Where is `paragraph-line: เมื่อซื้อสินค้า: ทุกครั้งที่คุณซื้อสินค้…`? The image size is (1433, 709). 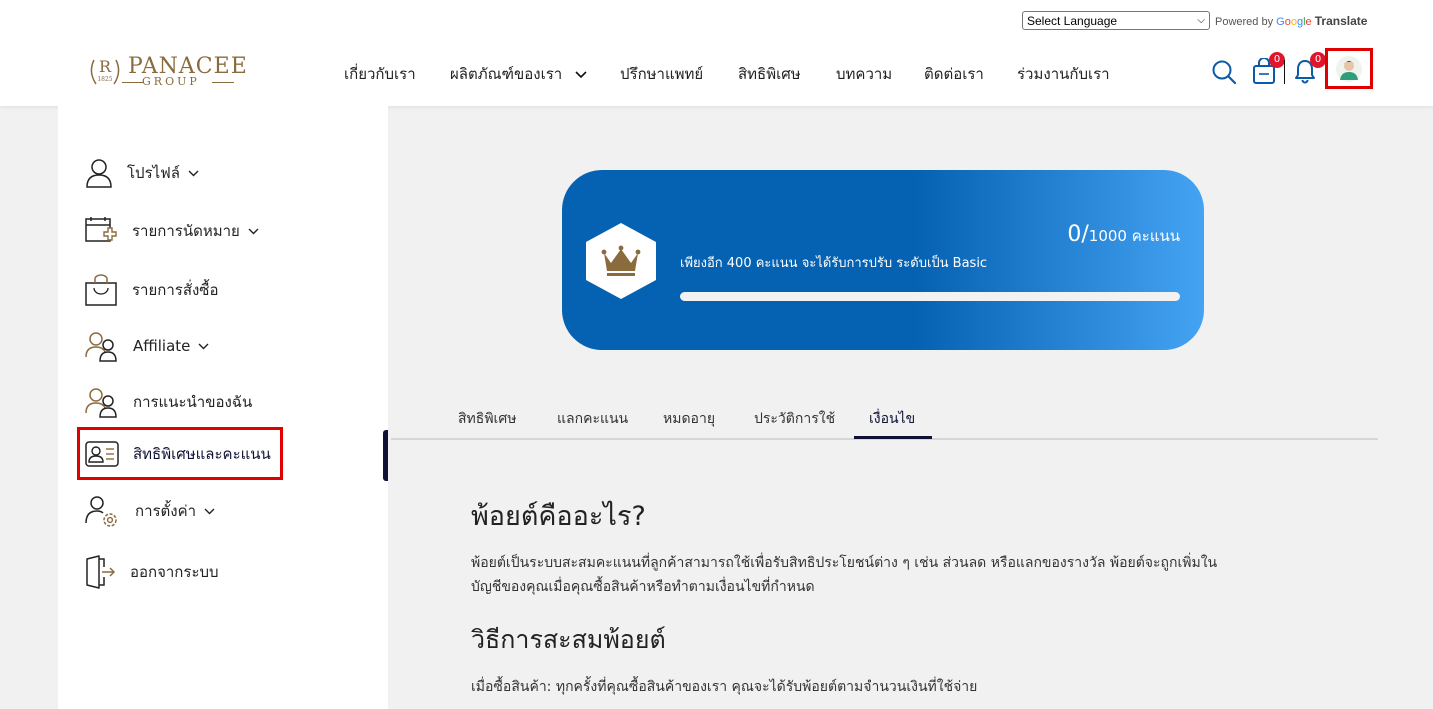 paragraph-line: เมื่อซื้อสินค้า: ทุกครั้งที่คุณซื้อสินค้… is located at coordinates (724, 687).